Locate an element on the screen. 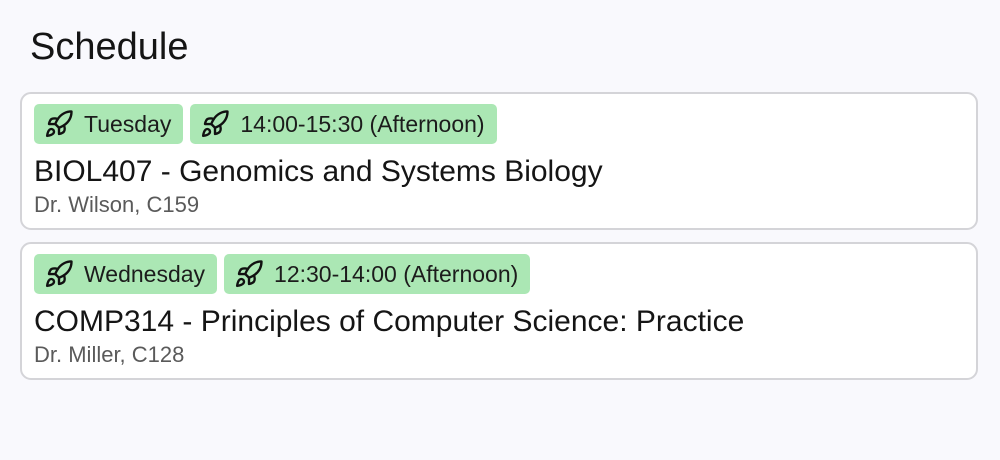  day-tag: Tuesday is located at coordinates (109, 124).